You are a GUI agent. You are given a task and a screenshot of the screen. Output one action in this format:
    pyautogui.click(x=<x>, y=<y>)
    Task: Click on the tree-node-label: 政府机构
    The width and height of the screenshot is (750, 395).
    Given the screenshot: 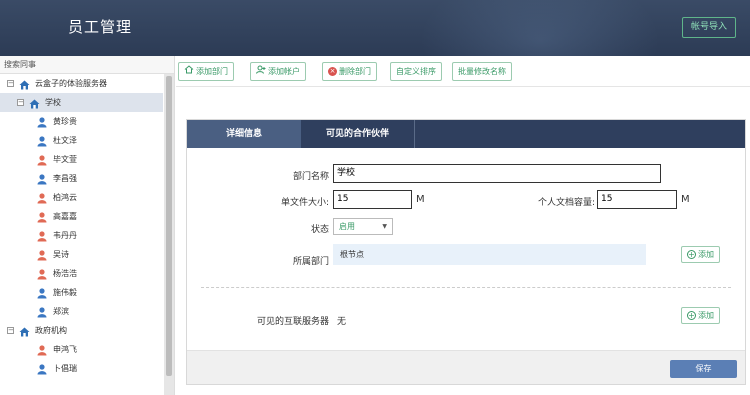 What is the action you would take?
    pyautogui.click(x=51, y=330)
    